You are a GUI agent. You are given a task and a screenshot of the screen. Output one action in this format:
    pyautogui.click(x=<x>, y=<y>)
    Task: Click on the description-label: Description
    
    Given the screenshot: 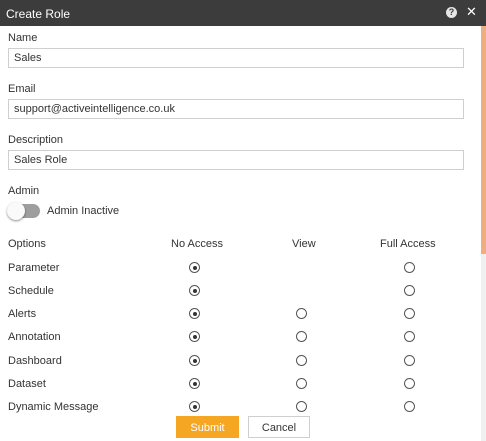 What is the action you would take?
    pyautogui.click(x=36, y=140)
    